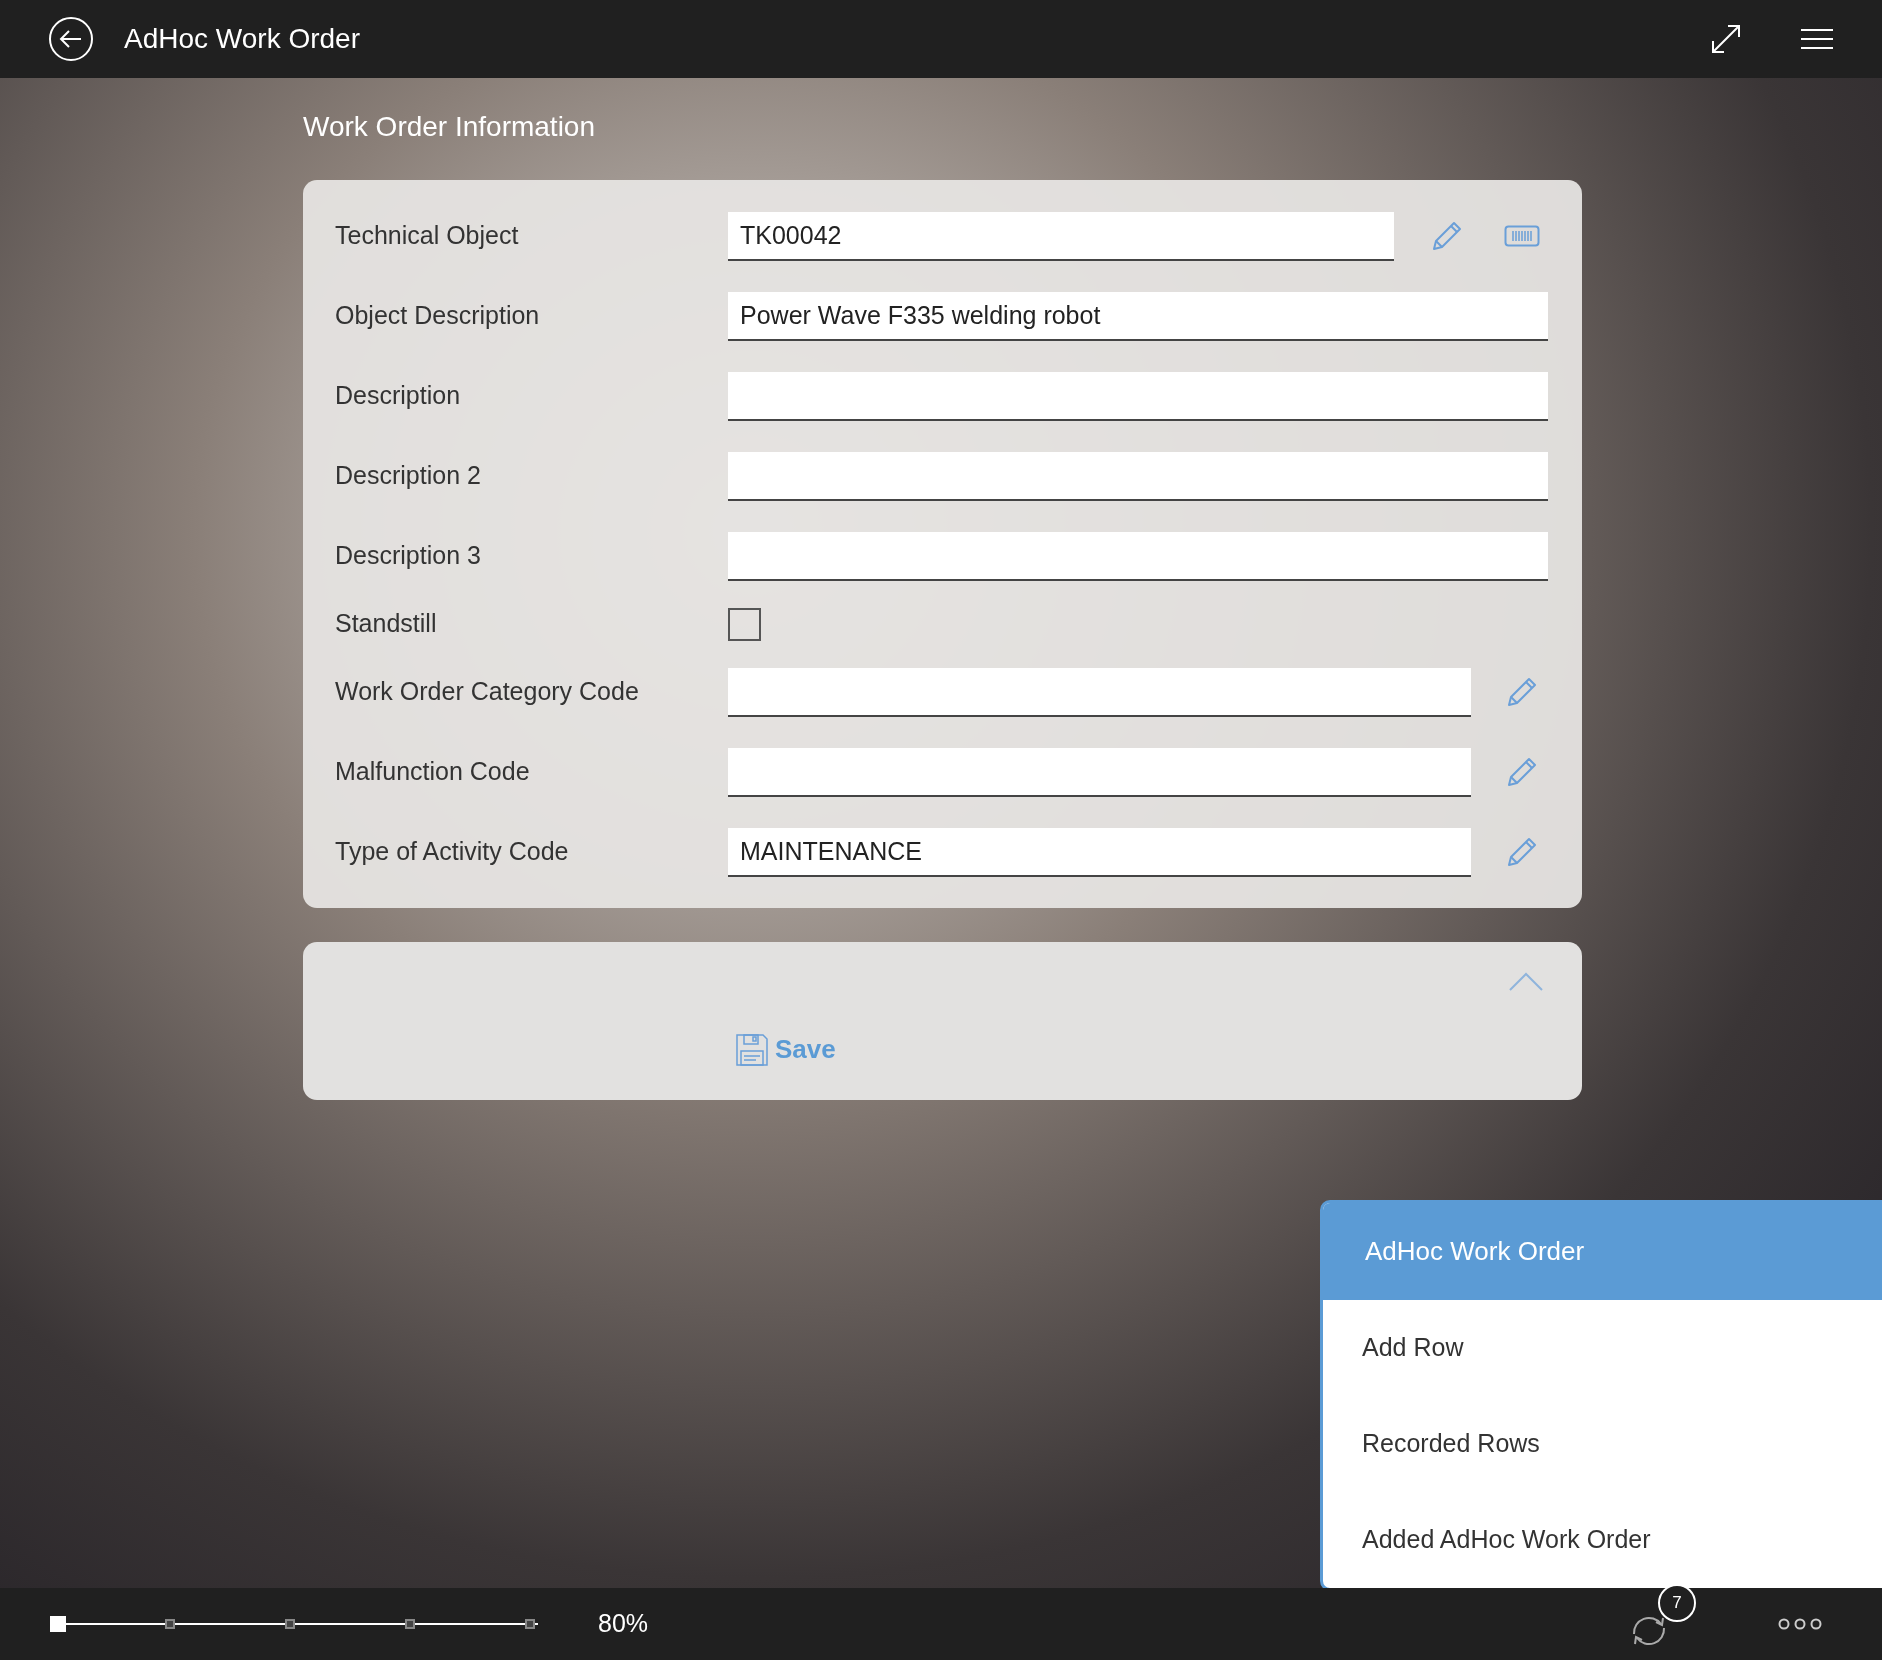 The height and width of the screenshot is (1660, 1882). What do you see at coordinates (452, 852) in the screenshot?
I see `field-label: Type of Activity Code` at bounding box center [452, 852].